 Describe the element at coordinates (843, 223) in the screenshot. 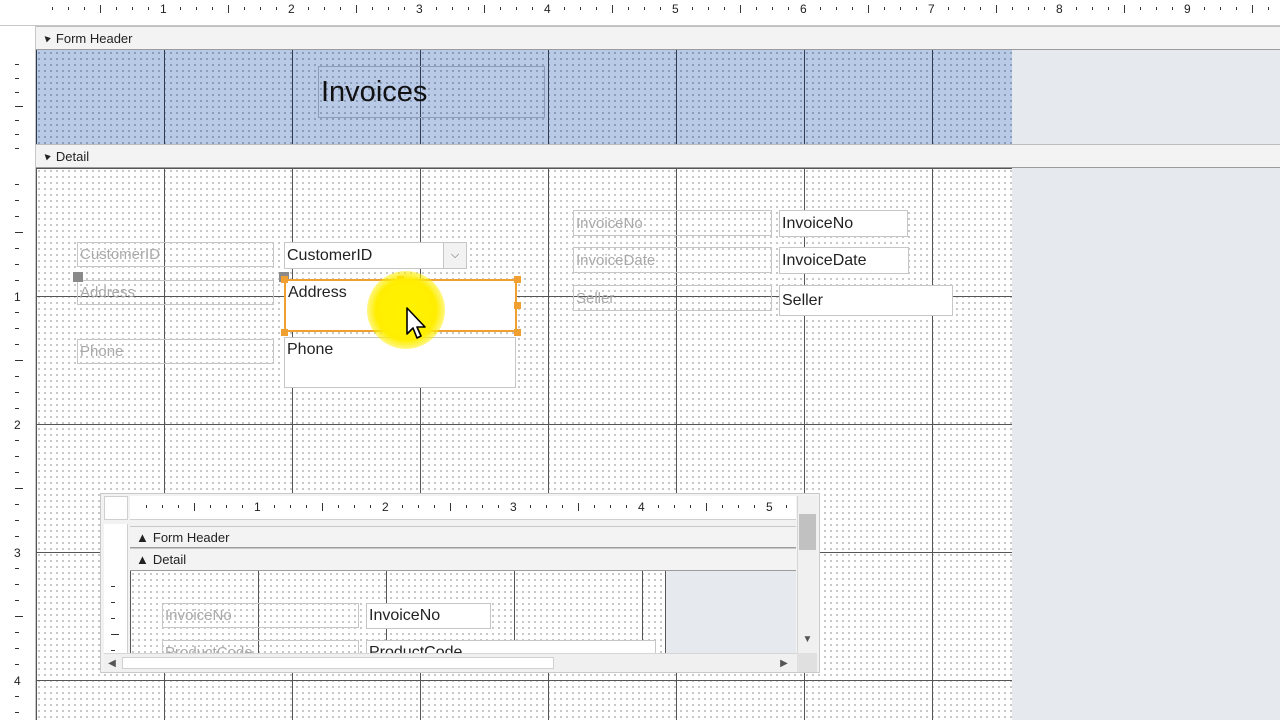

I see `invoiceno-textbox: InvoiceNo` at that location.